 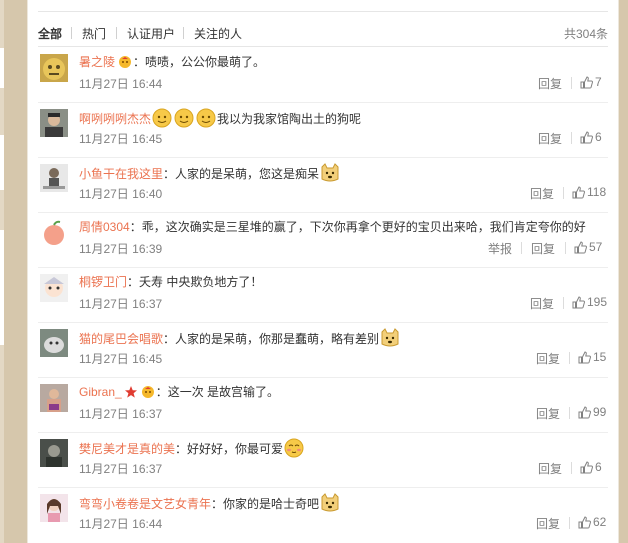 I want to click on like-count: 6, so click(x=598, y=137).